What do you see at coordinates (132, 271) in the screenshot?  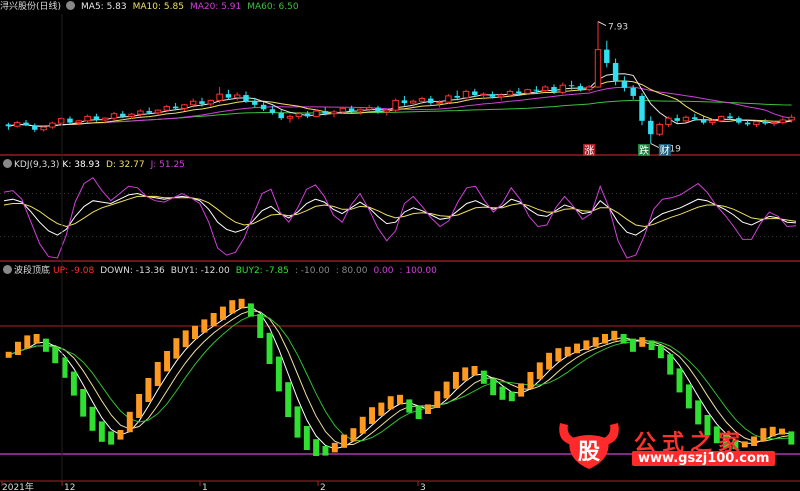 I see `wave-indicator-1: DOWN: -13.36` at bounding box center [132, 271].